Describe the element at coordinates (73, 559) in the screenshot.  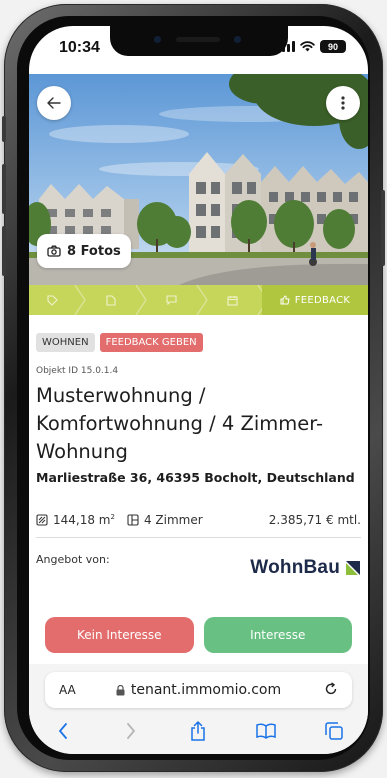
I see `offer-label: Angebot von:` at that location.